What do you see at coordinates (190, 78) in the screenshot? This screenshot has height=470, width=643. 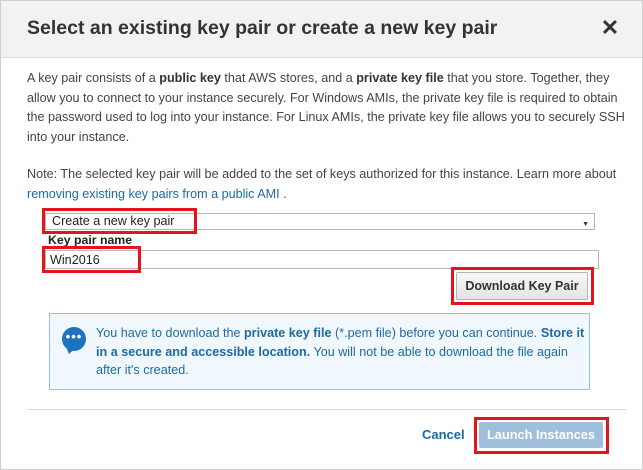 I see `public-key-term: public key` at bounding box center [190, 78].